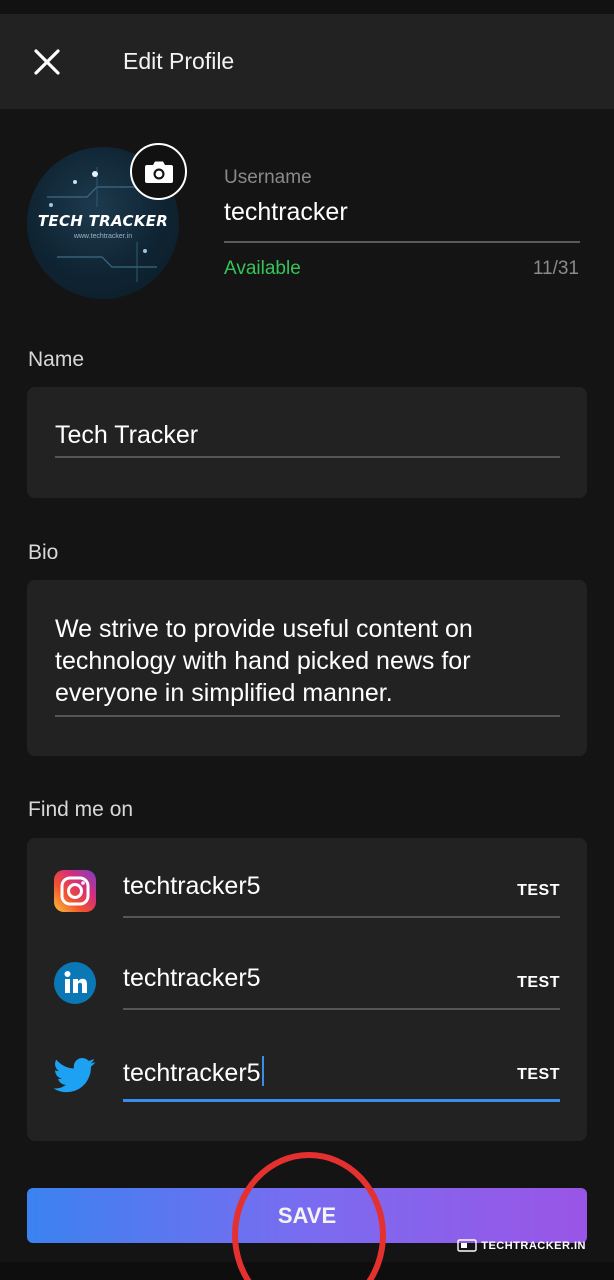 Image resolution: width=614 pixels, height=1280 pixels. Describe the element at coordinates (341, 895) in the screenshot. I see `instagram-handle-input: techtracker5` at that location.